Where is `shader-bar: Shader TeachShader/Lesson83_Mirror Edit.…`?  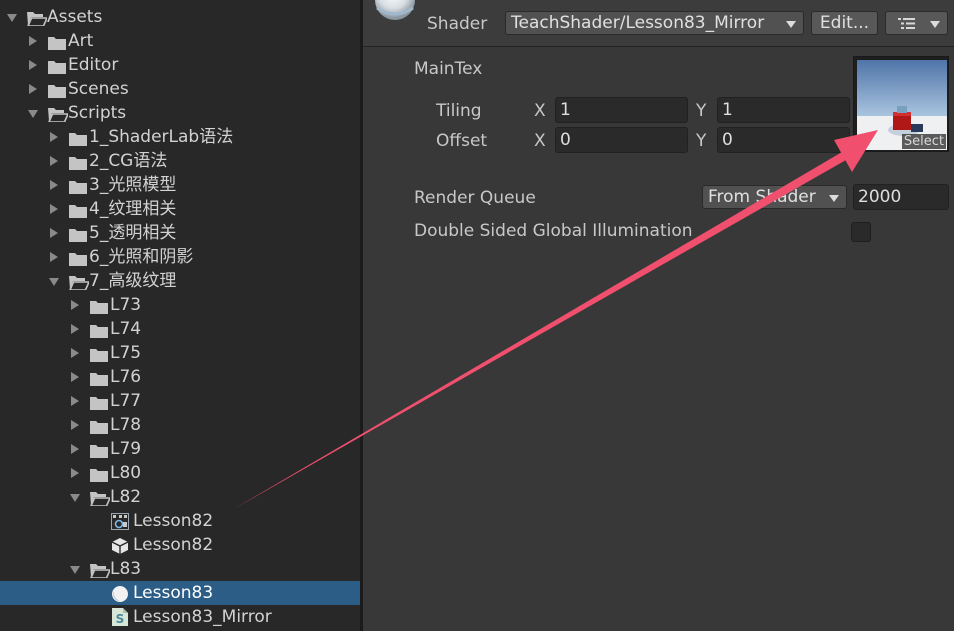
shader-bar: Shader TeachShader/Lesson83_Mirror Edit.… is located at coordinates (658, 23).